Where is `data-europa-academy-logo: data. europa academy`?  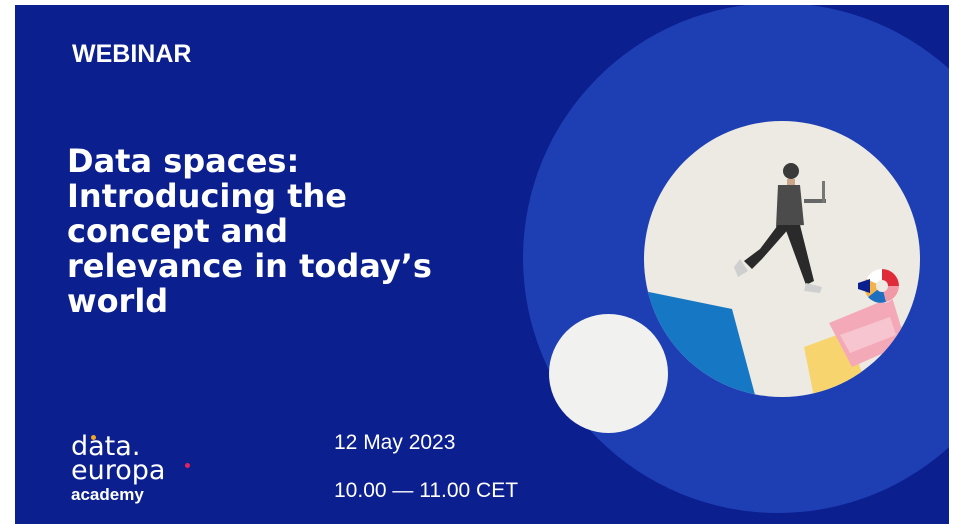
data-europa-academy-logo: data. europa academy is located at coordinates (136, 476).